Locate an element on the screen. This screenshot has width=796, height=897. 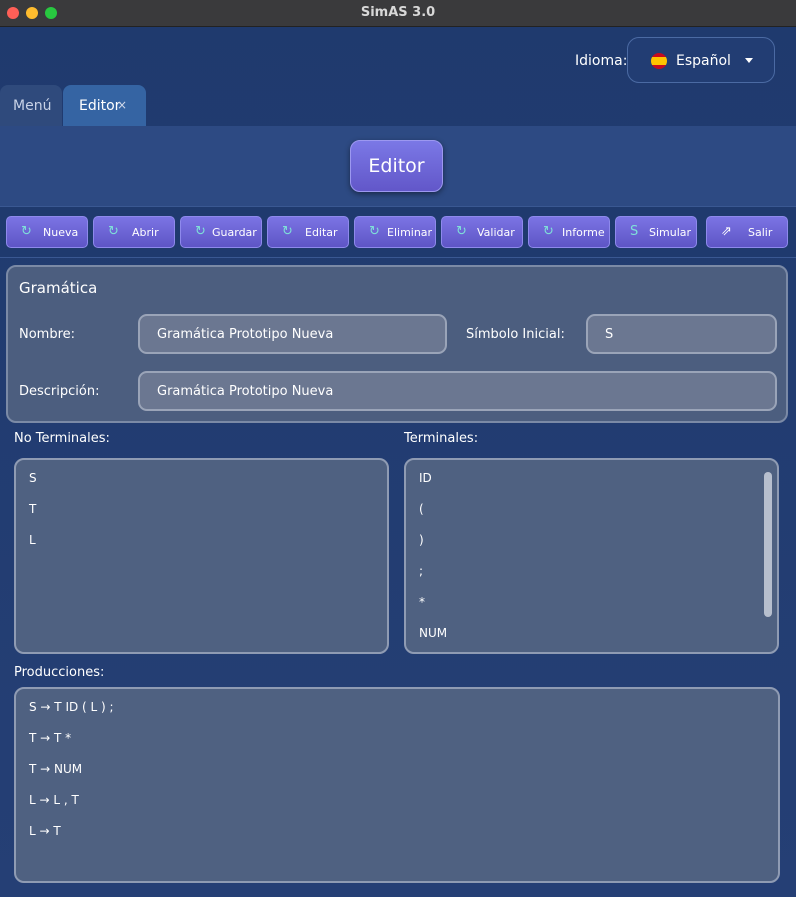
validate-button: ↻ Validar is located at coordinates (482, 232).